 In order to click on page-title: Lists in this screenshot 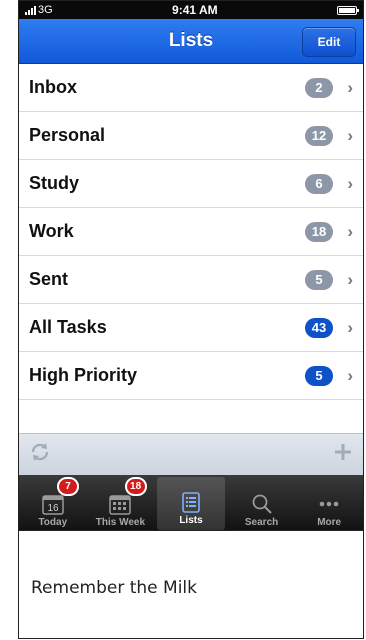, I will do `click(191, 40)`.